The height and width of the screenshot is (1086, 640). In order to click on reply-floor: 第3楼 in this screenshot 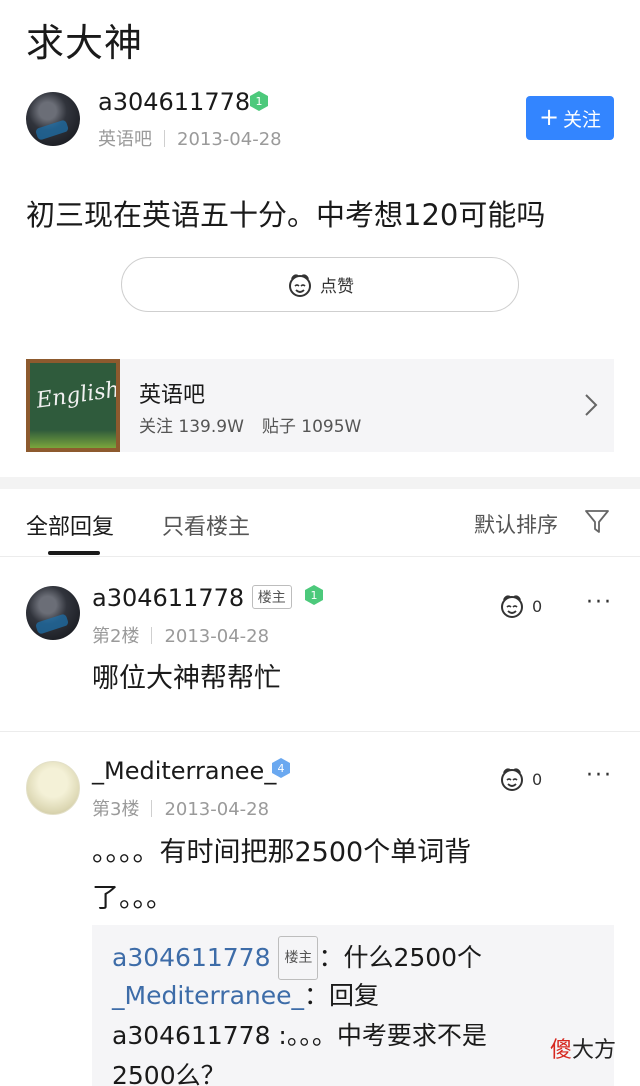, I will do `click(116, 809)`.